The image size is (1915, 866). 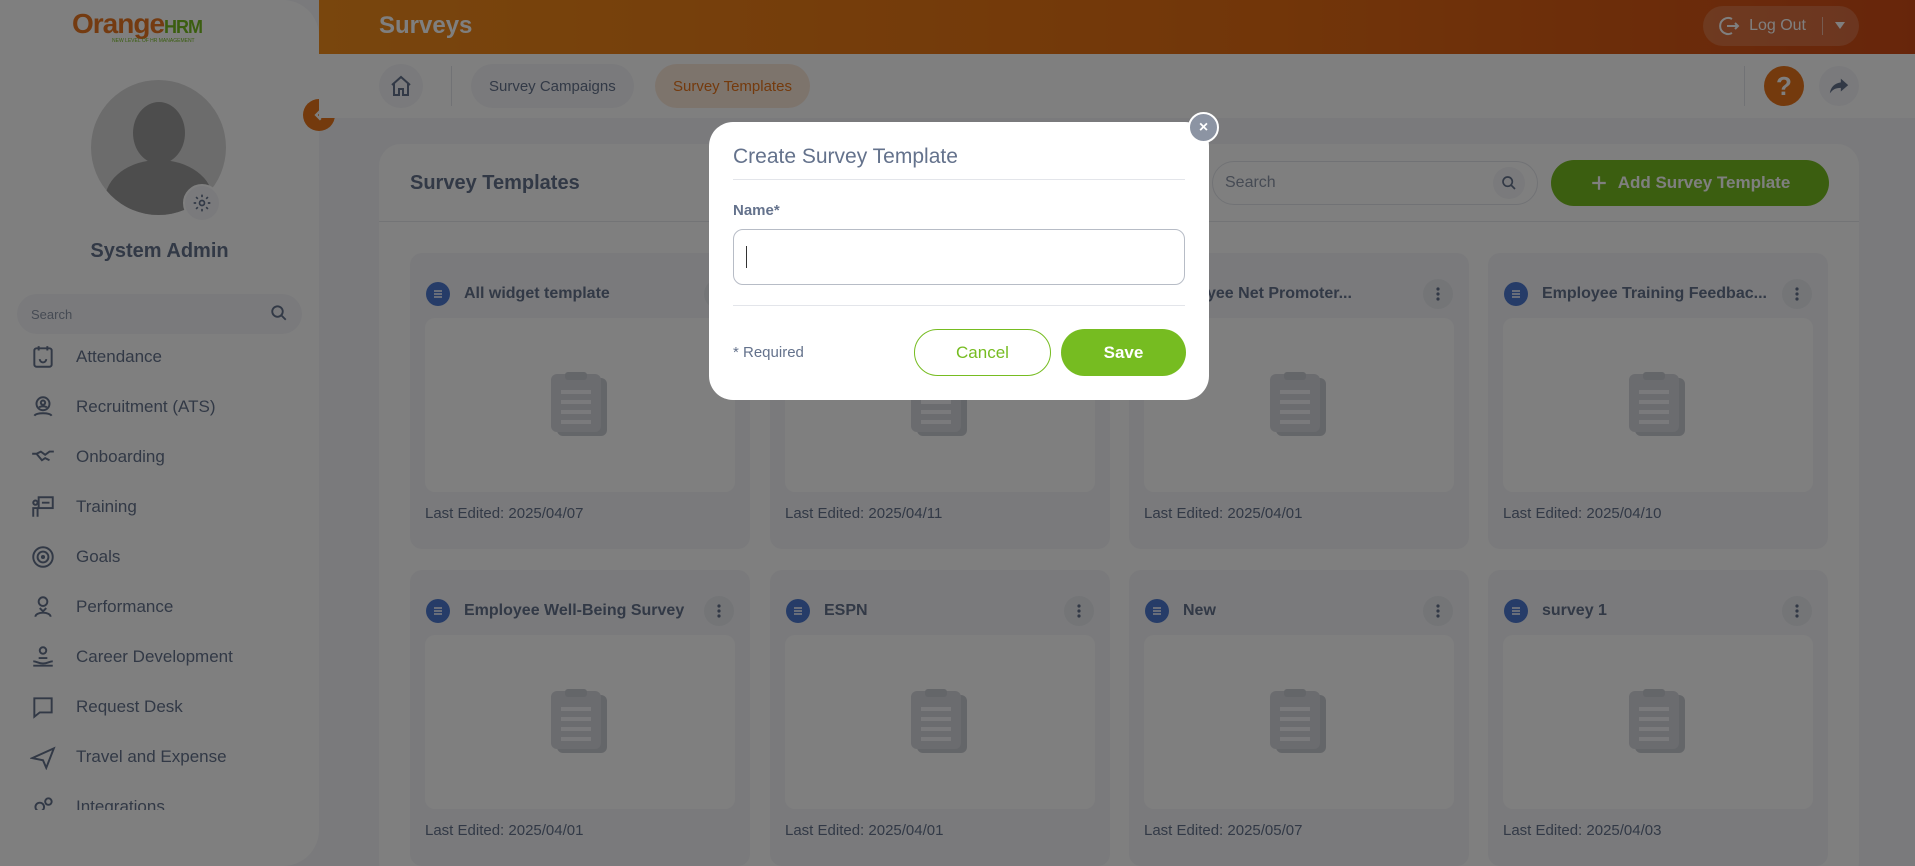 What do you see at coordinates (746, 257) in the screenshot?
I see `text-cursor` at bounding box center [746, 257].